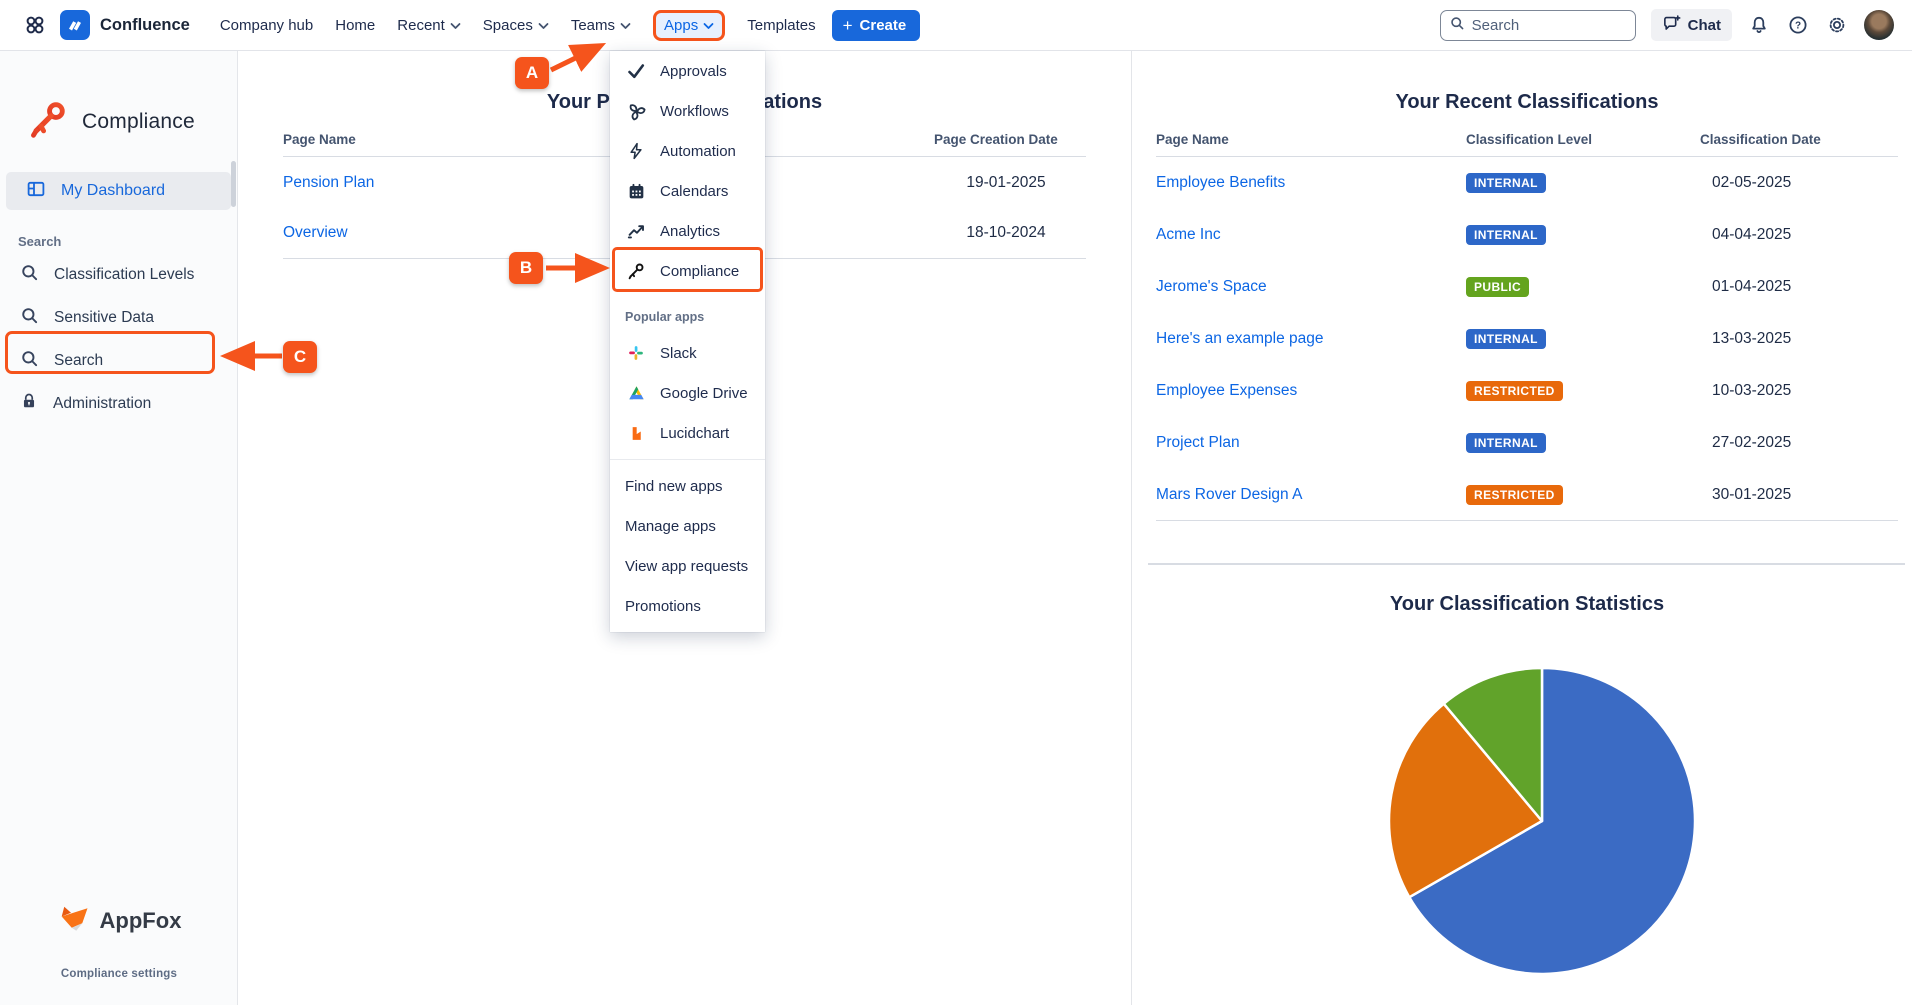 This screenshot has height=1005, width=1912. I want to click on column-header: Classification Level, so click(1529, 139).